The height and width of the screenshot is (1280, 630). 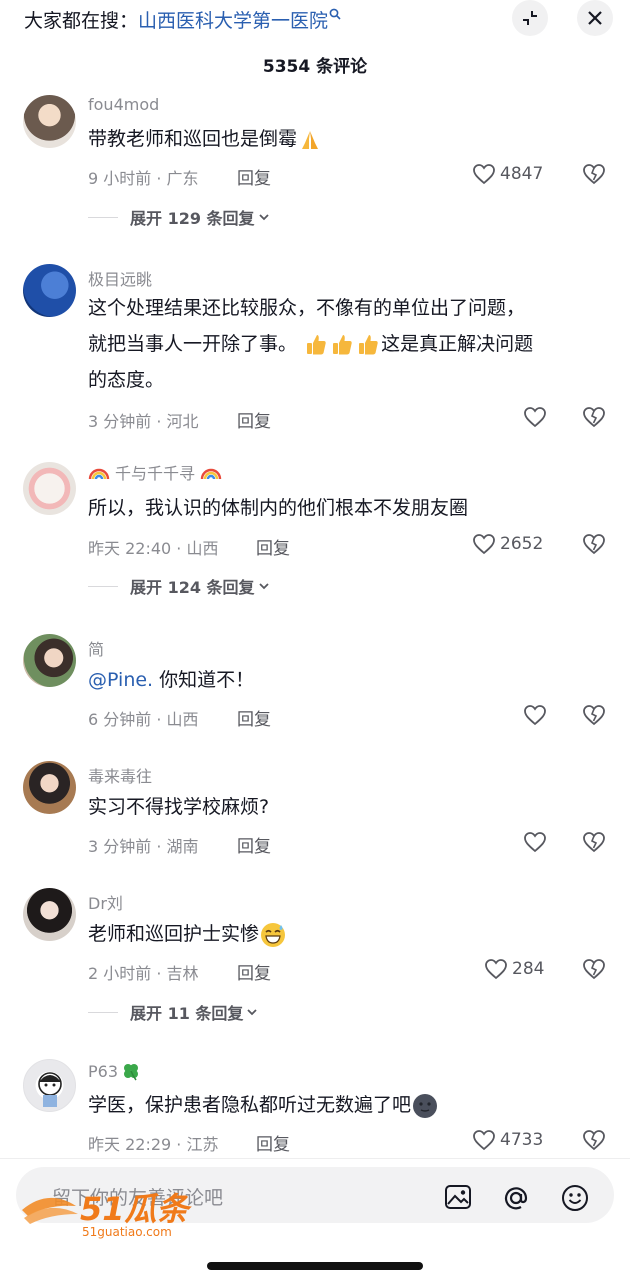 I want to click on top-bar: 大家都在搜：山西医科大学第一医院, so click(x=315, y=20).